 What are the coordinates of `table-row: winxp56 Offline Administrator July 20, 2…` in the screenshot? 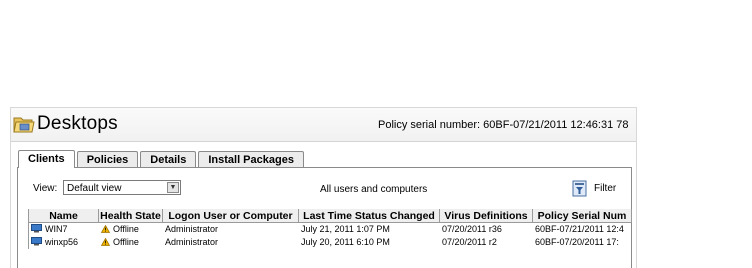 It's located at (330, 242).